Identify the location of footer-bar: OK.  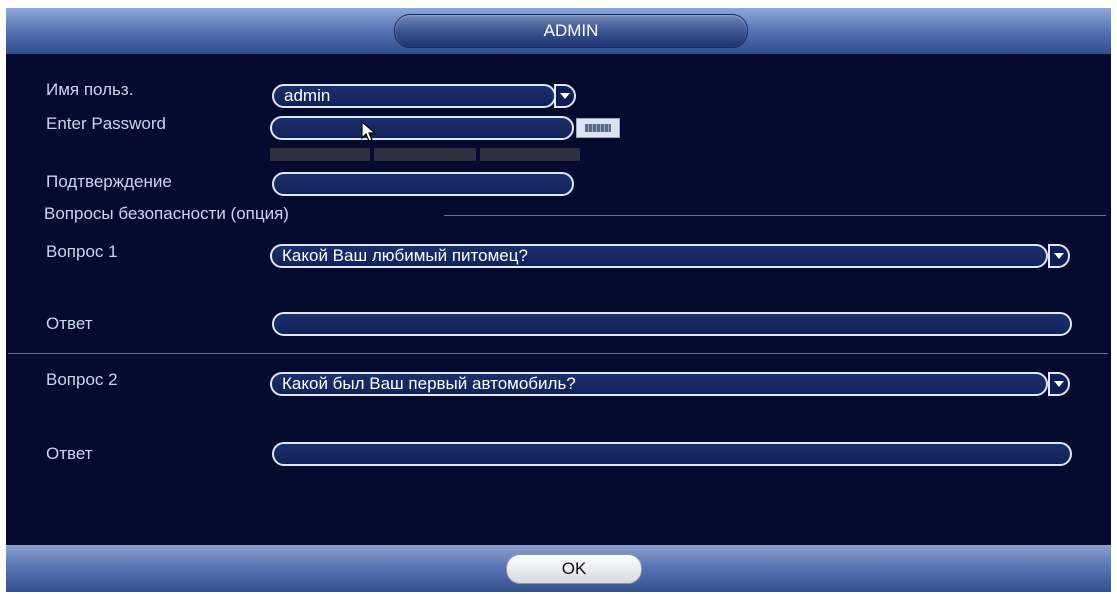
(558, 568).